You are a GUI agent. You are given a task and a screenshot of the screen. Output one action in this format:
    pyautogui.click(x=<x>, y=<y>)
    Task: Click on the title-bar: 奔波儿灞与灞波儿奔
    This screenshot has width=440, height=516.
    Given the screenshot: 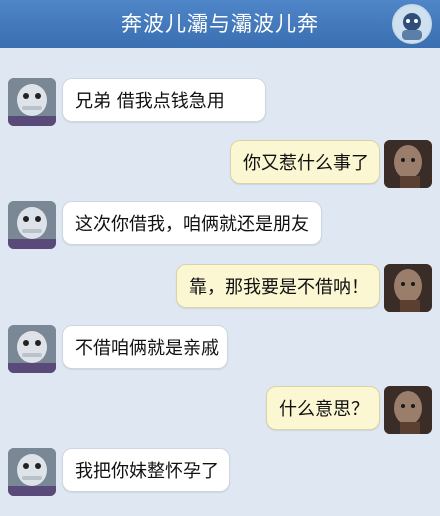 What is the action you would take?
    pyautogui.click(x=220, y=24)
    